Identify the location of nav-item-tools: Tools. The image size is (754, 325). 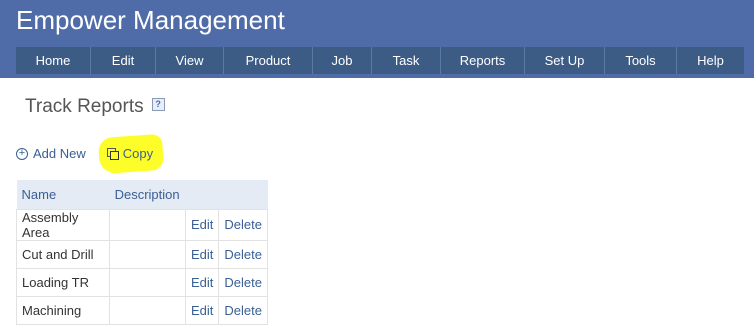
(641, 60).